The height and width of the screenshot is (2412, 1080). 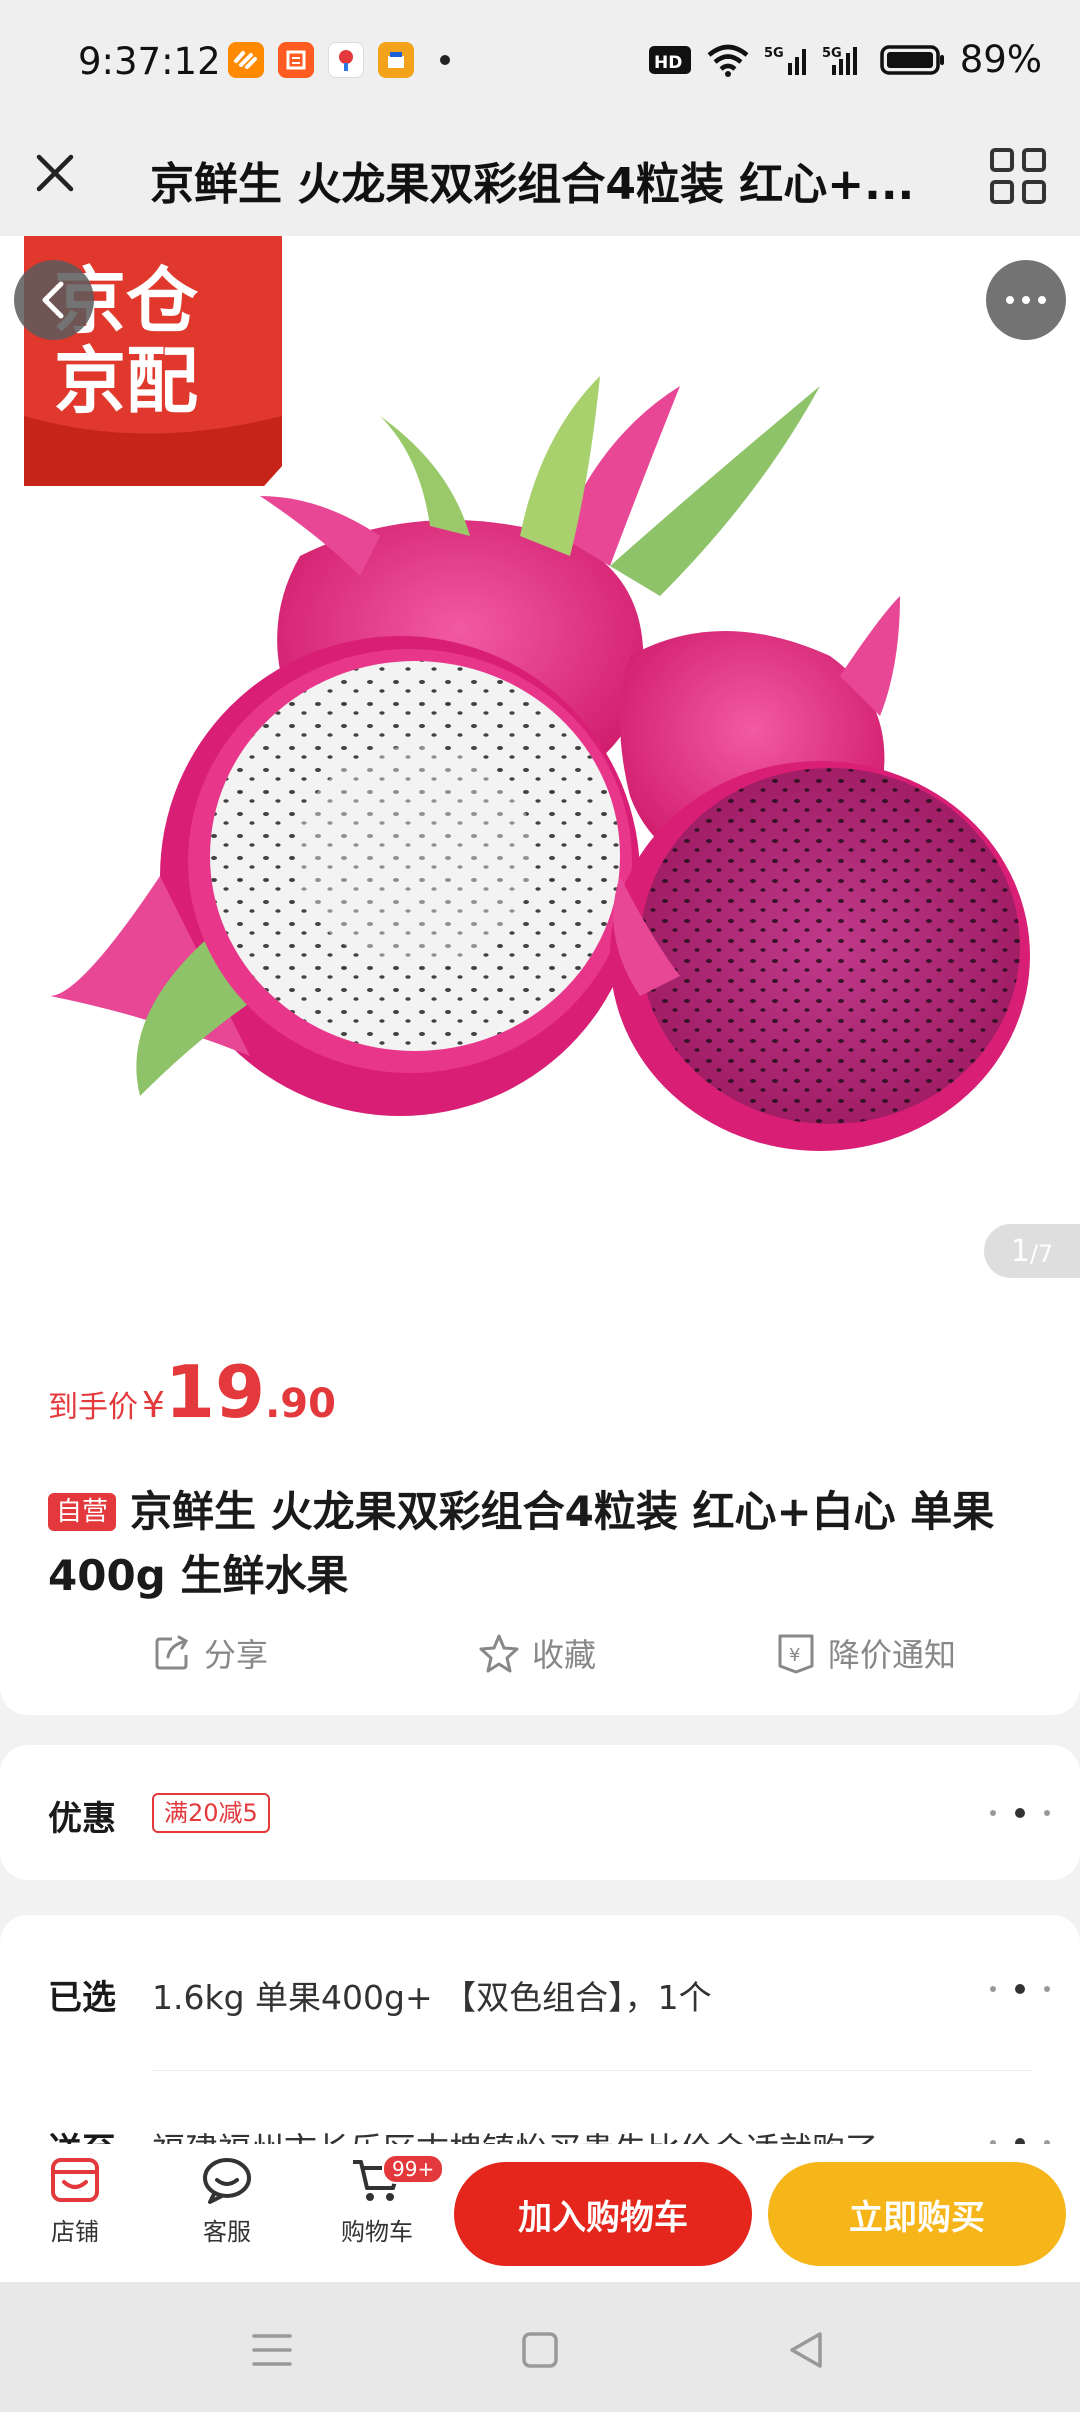 I want to click on divider, so click(x=592, y=2070).